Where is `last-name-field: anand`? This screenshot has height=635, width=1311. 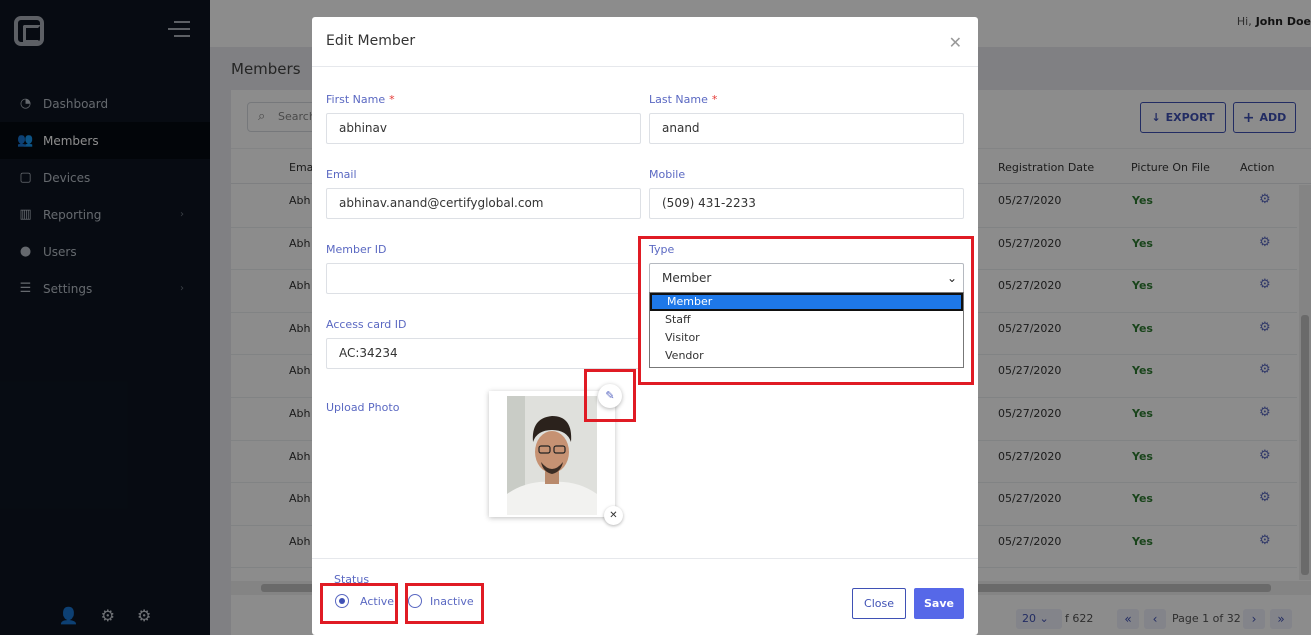
last-name-field: anand is located at coordinates (806, 128).